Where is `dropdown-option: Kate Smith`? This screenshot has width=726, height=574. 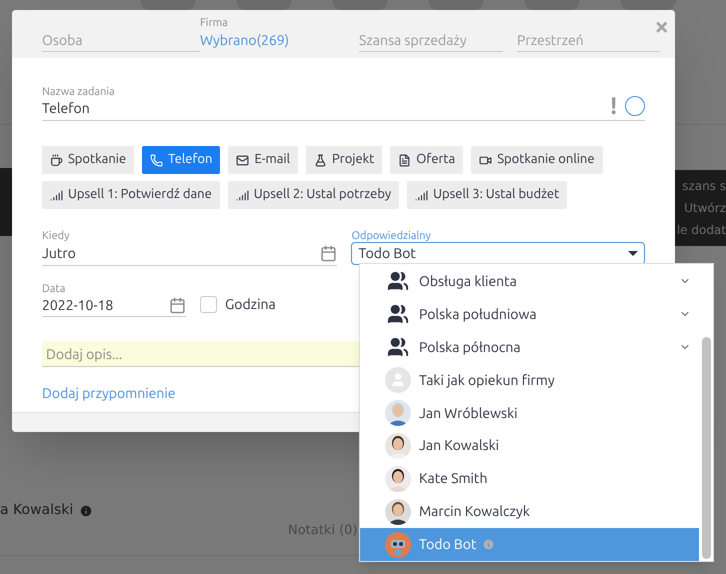
dropdown-option: Kate Smith is located at coordinates (529, 479).